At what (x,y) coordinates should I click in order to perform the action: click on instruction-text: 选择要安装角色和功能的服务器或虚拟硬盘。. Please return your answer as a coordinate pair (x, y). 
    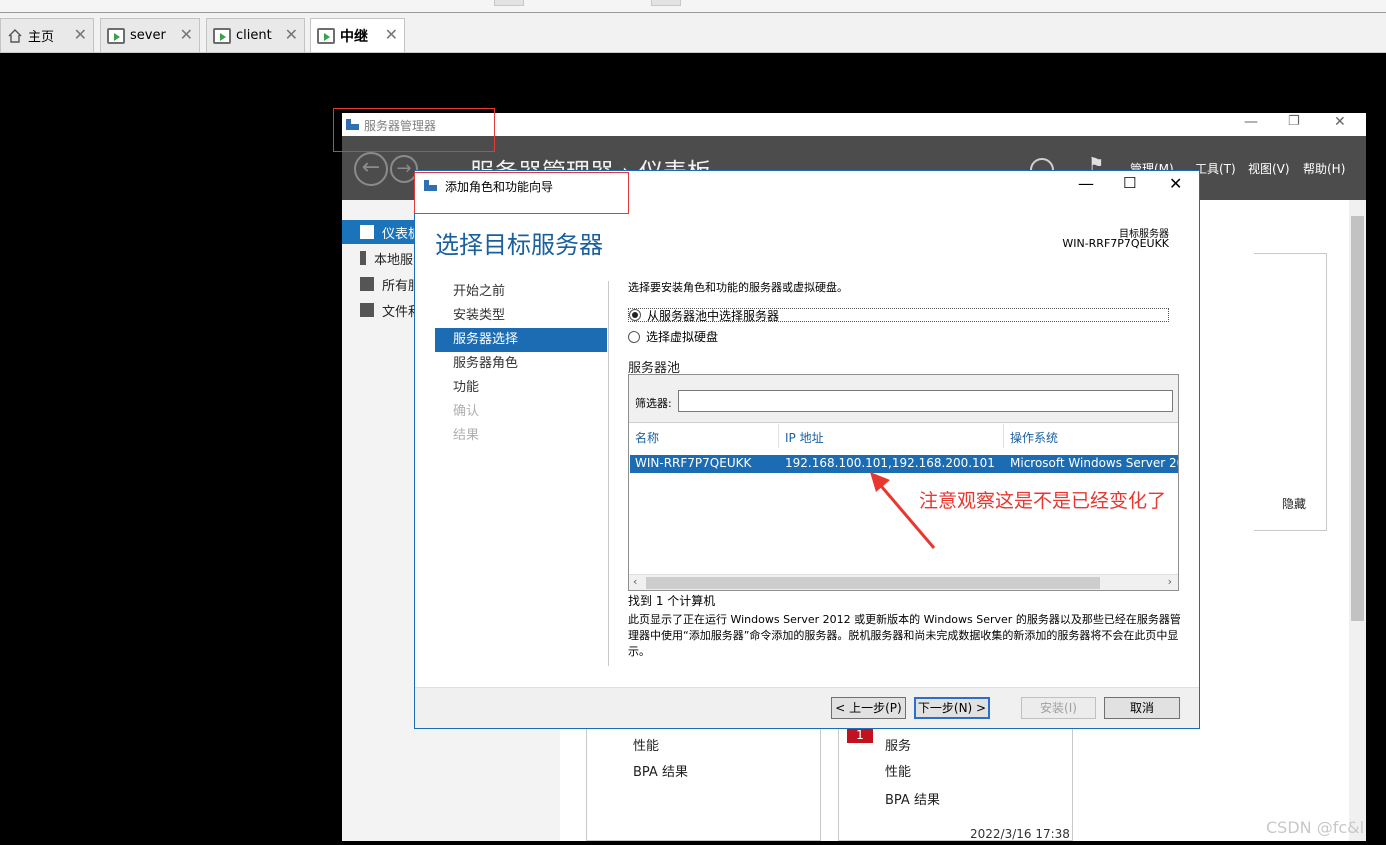
    Looking at the image, I should click on (738, 287).